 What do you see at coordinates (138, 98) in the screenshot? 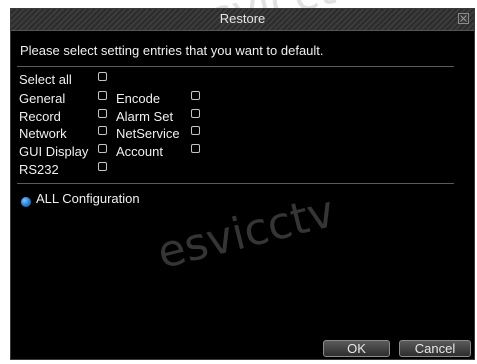
I see `encode-label: Encode` at bounding box center [138, 98].